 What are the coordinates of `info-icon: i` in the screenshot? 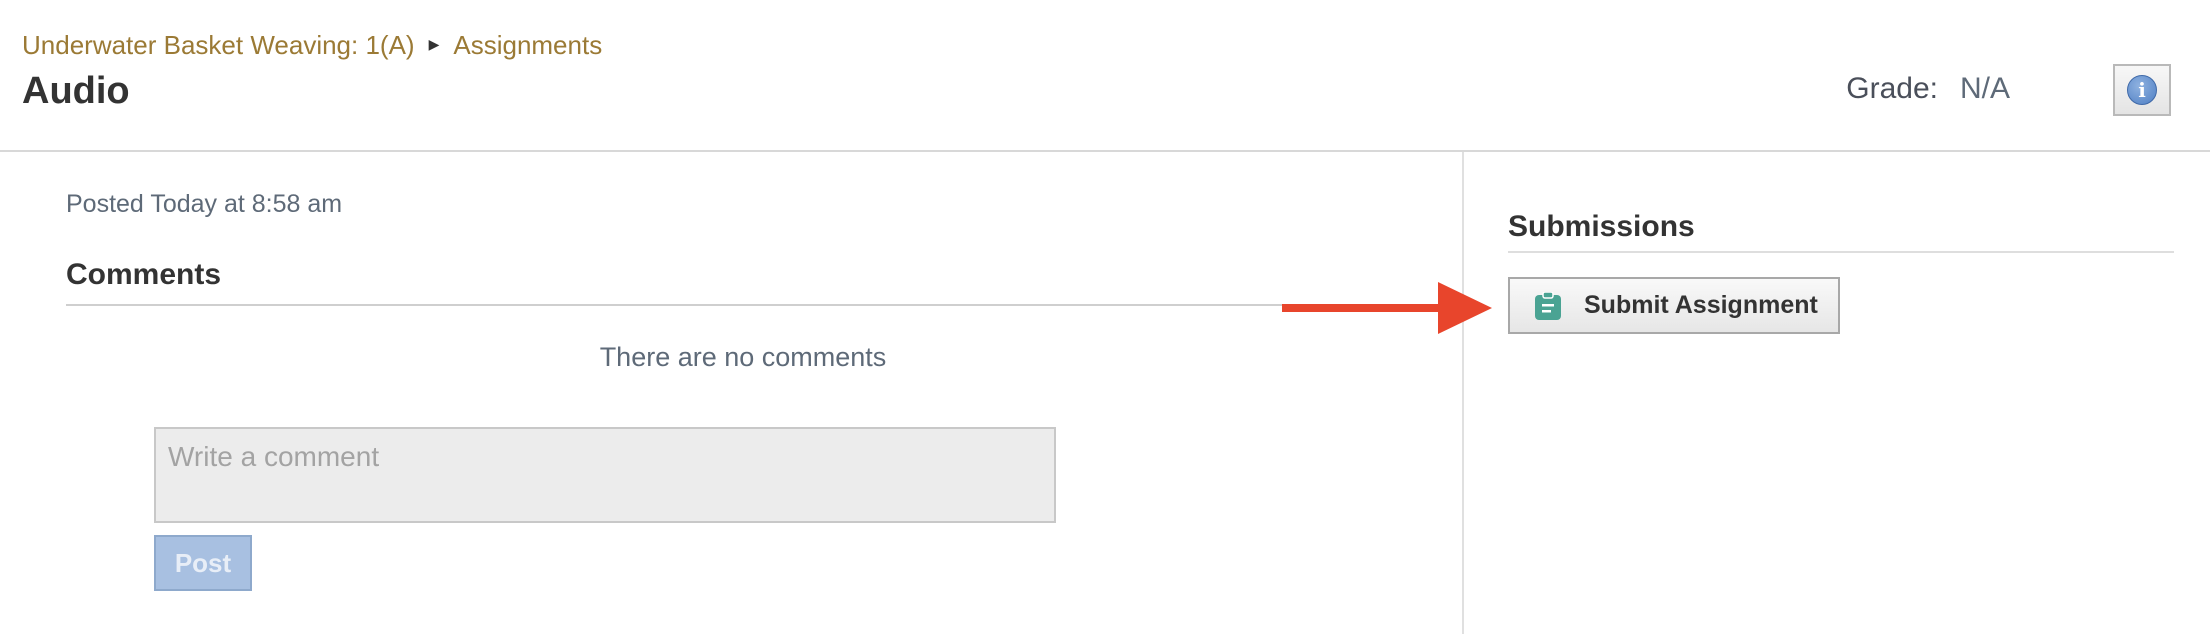 It's located at (2142, 90).